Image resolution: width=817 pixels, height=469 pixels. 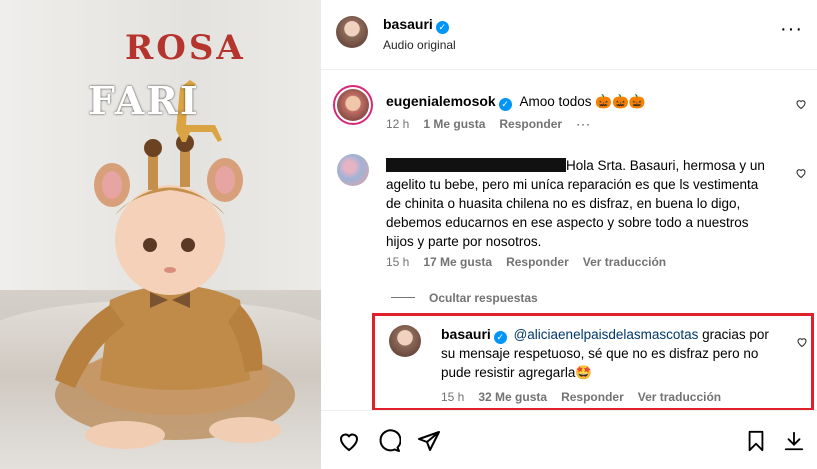 I want to click on comment-body: eugenialemosok ✓ Amoo todos 🎃🎃🎃, so click(x=516, y=101).